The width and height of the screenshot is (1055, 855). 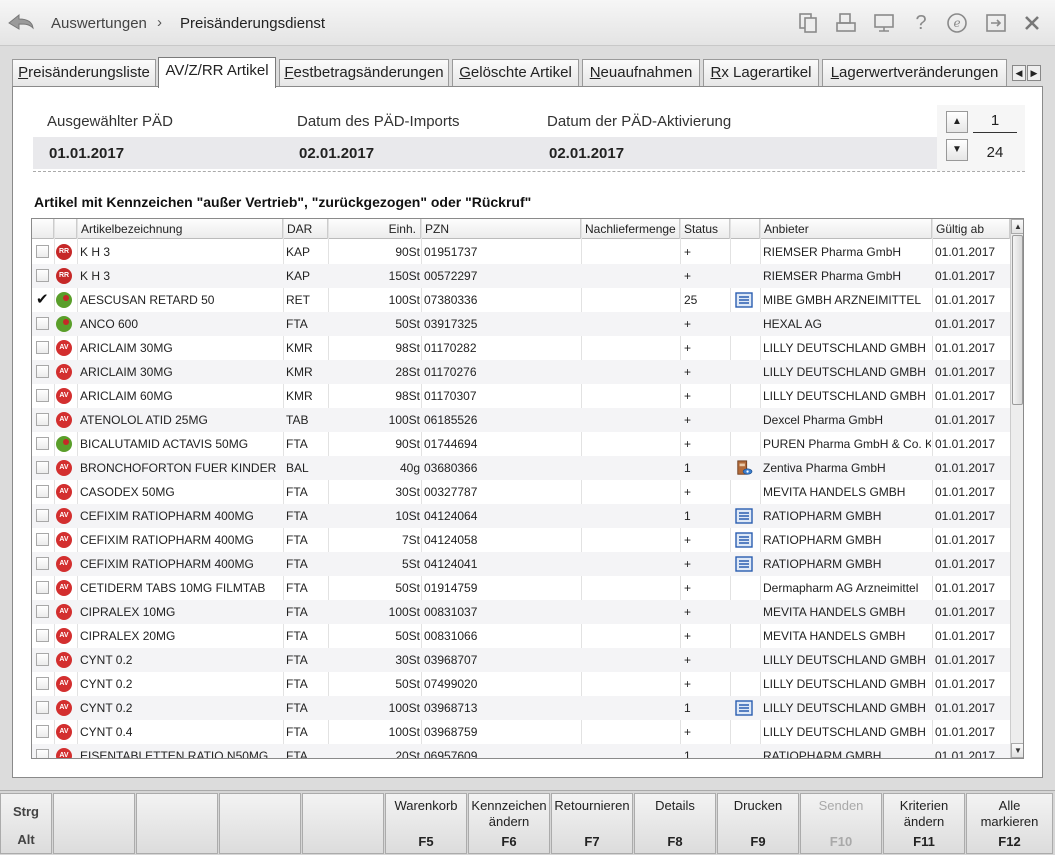 I want to click on fkey-details-button: Details F8, so click(x=675, y=823).